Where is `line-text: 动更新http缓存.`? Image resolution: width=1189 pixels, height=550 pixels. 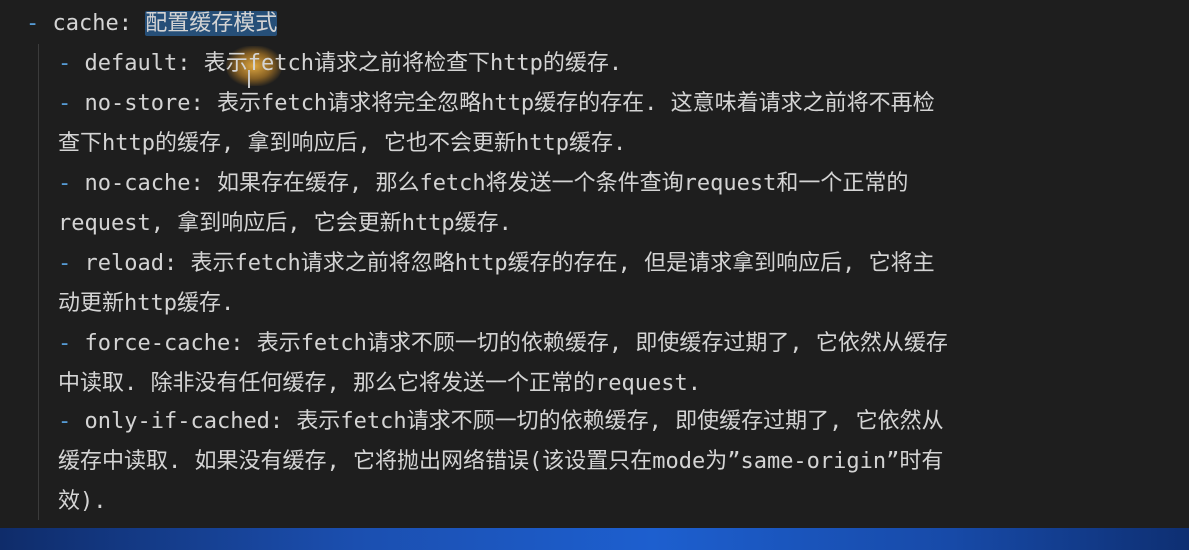 line-text: 动更新http缓存. is located at coordinates (146, 303).